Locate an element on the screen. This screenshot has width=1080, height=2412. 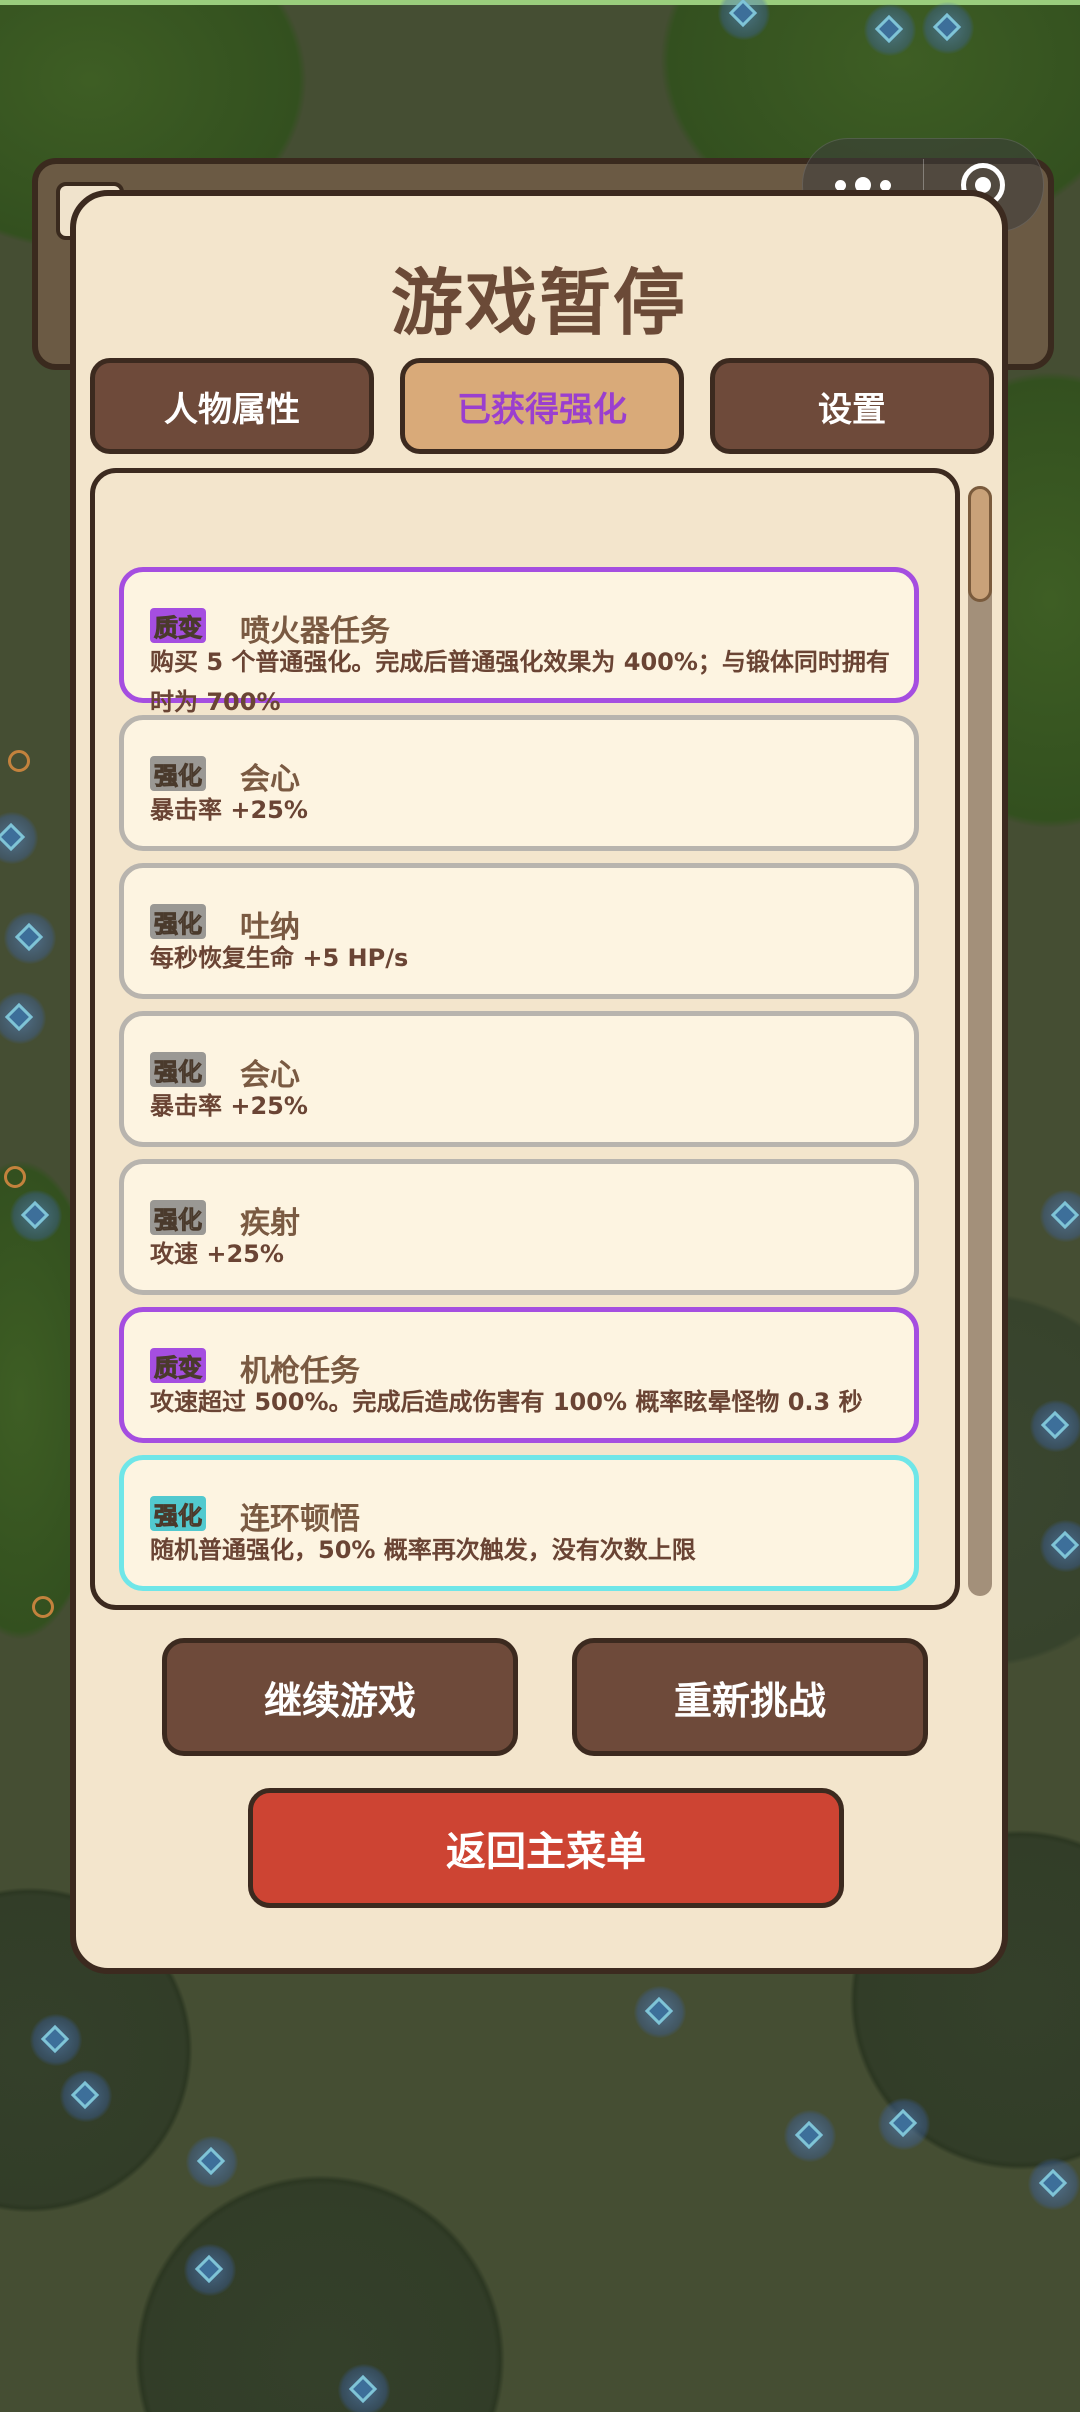
main-menu-button: 返回主菜单 is located at coordinates (546, 1848).